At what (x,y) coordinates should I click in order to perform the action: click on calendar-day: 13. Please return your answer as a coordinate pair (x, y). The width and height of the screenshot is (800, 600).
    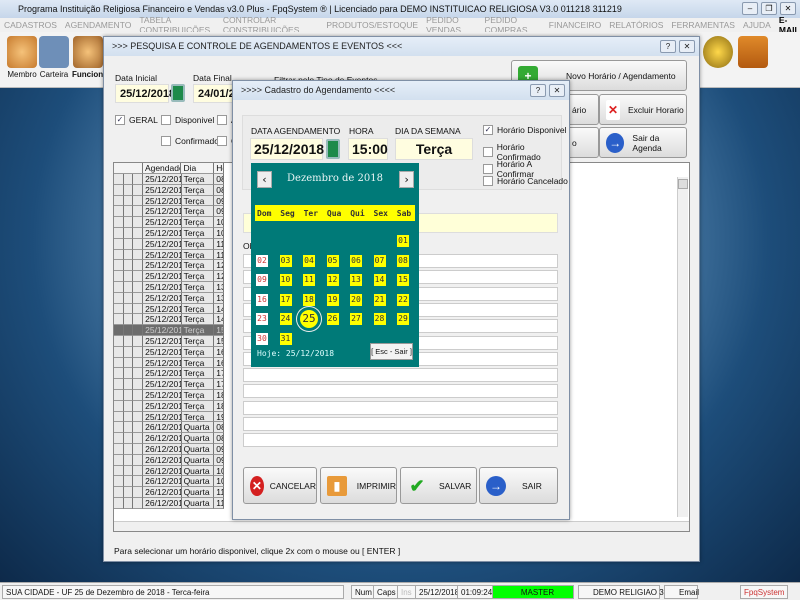
    Looking at the image, I should click on (356, 280).